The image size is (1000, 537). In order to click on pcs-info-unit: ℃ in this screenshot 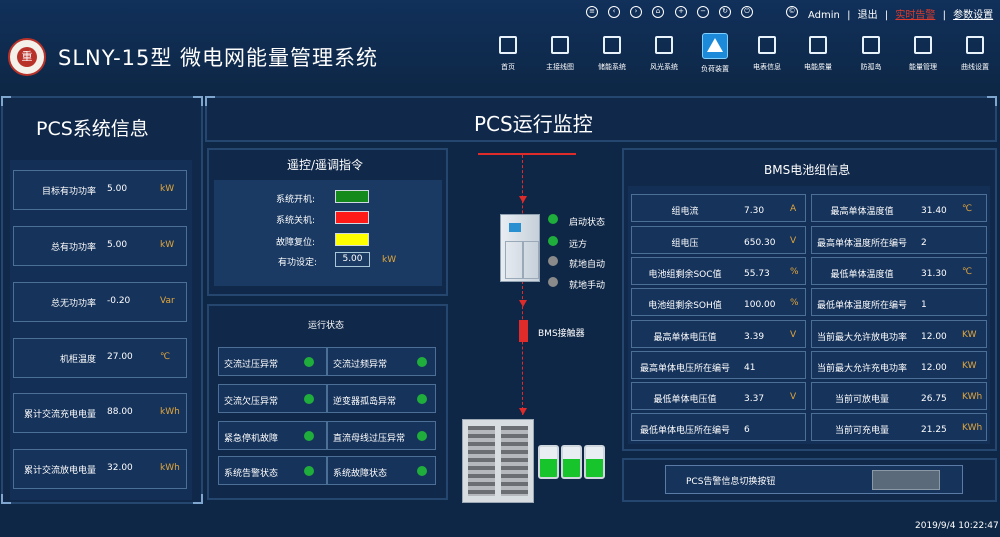, I will do `click(165, 357)`.